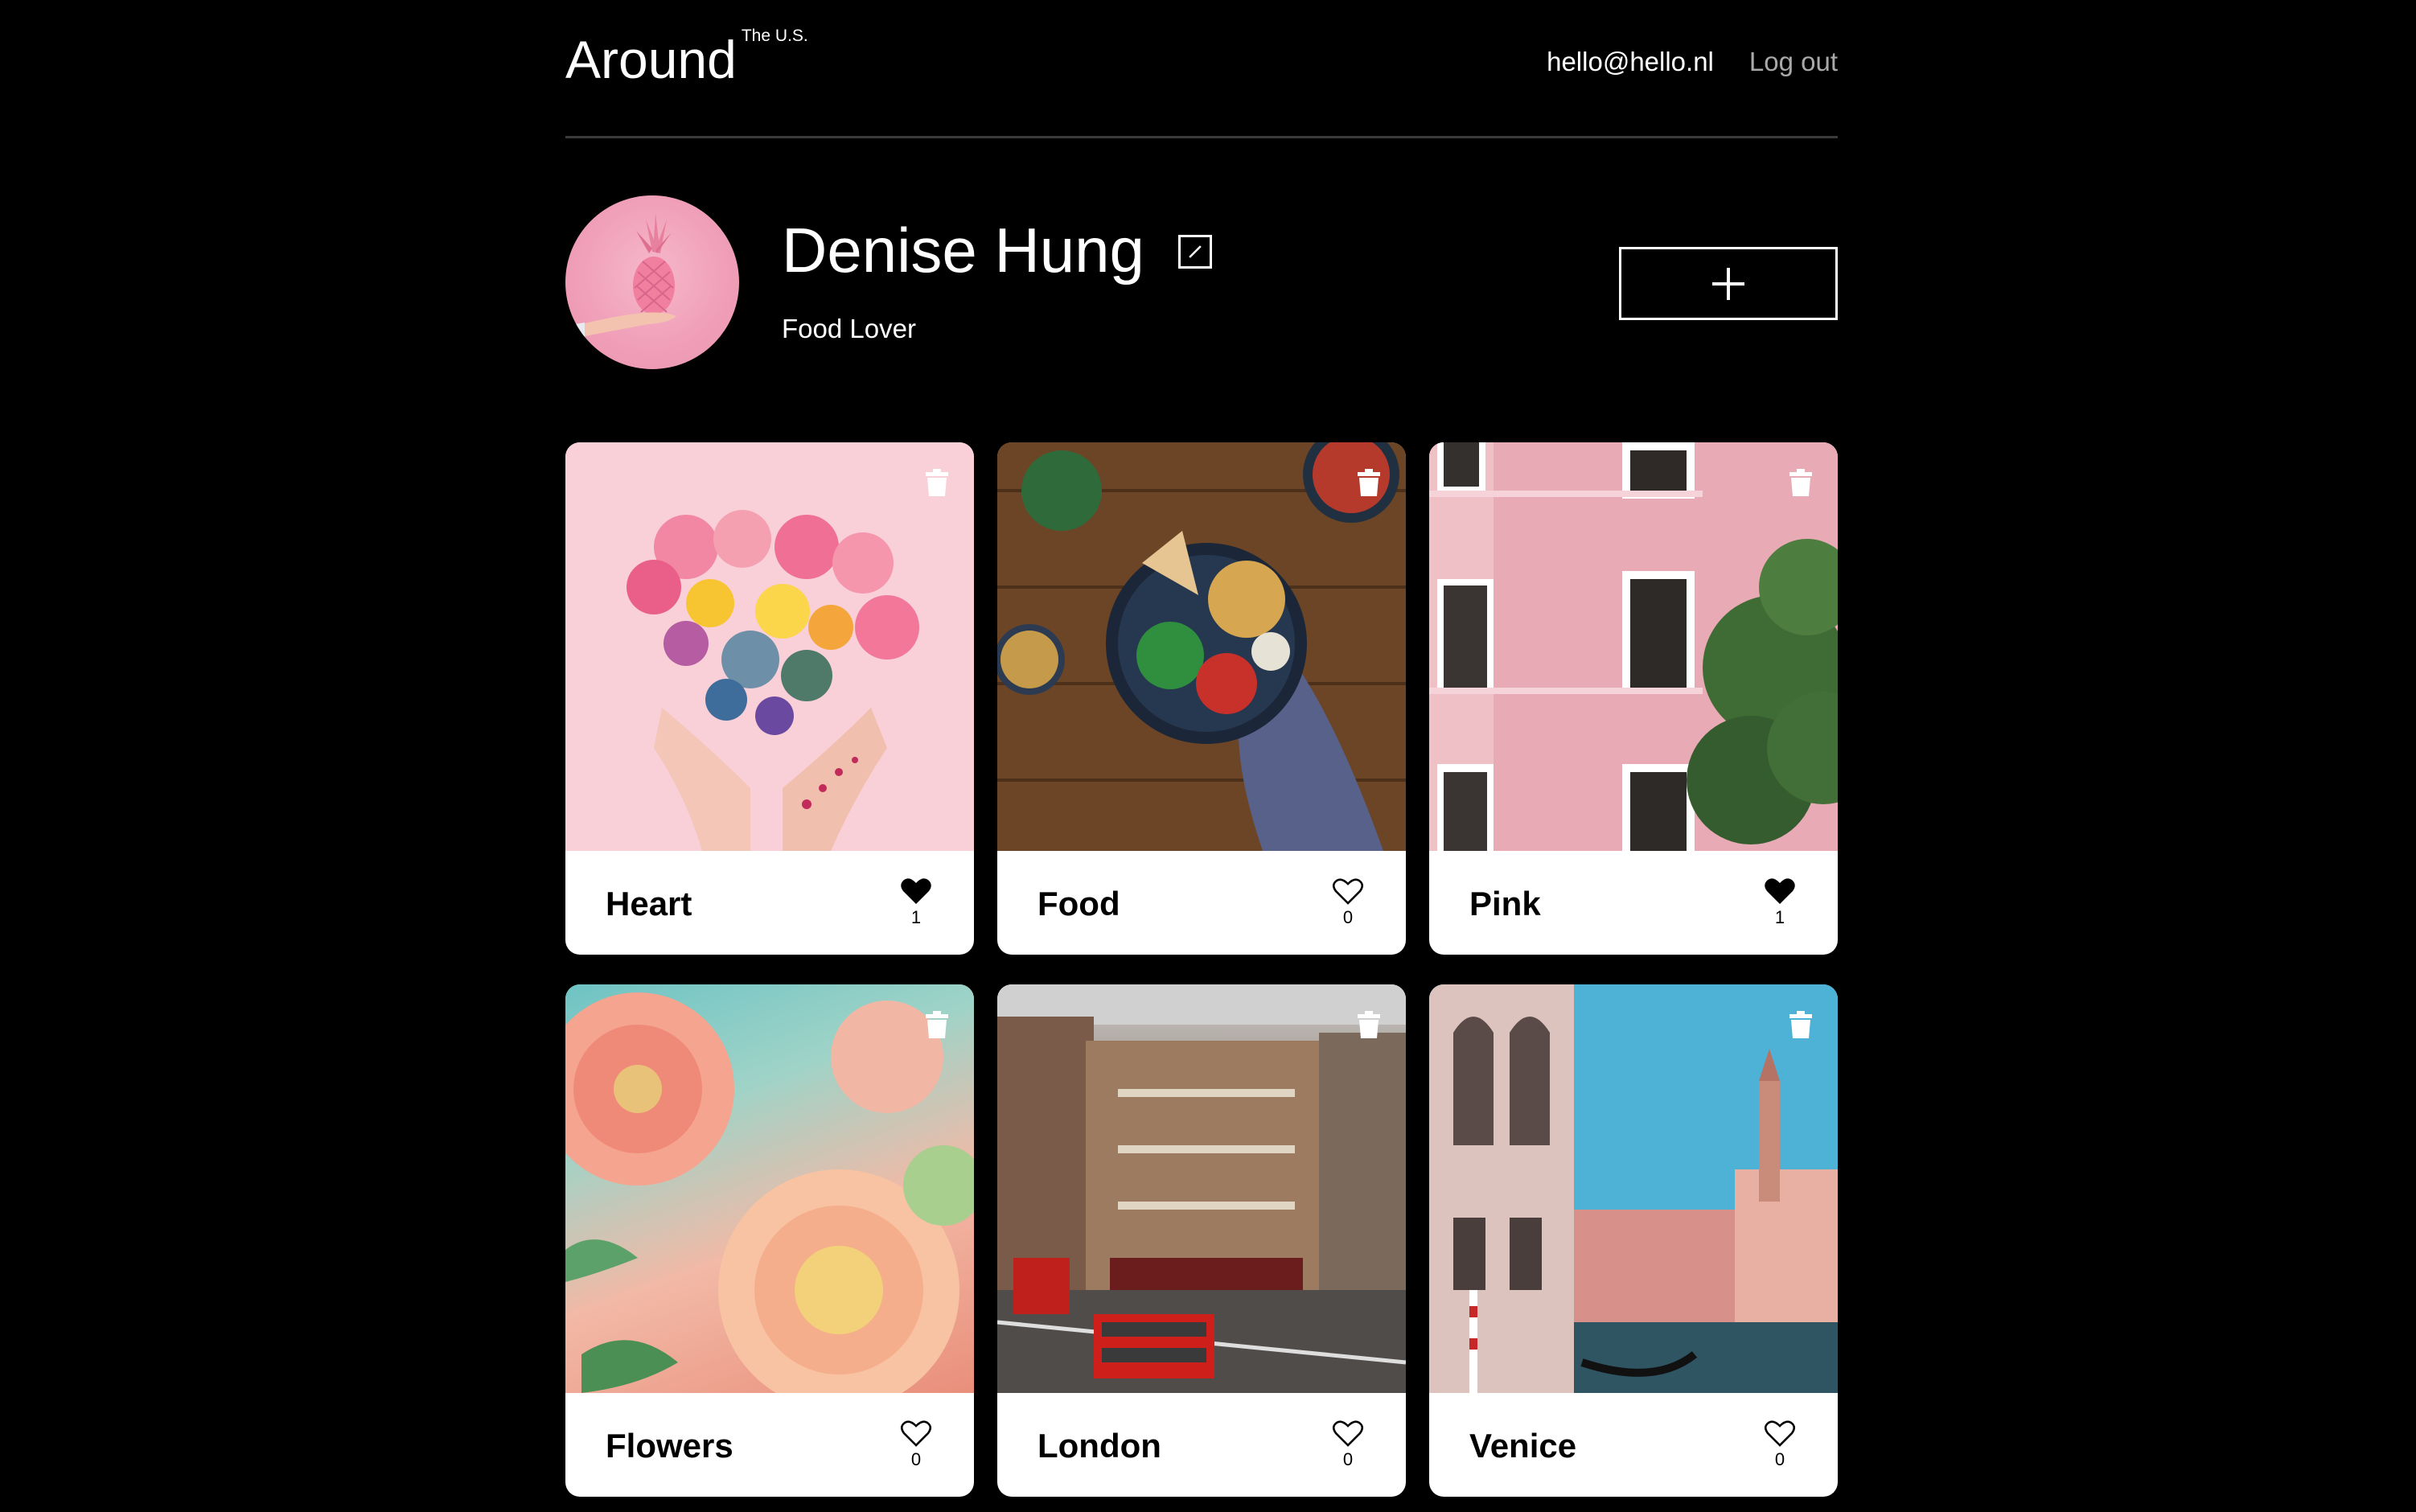  I want to click on user-email: hello@hello.nl, so click(1630, 62).